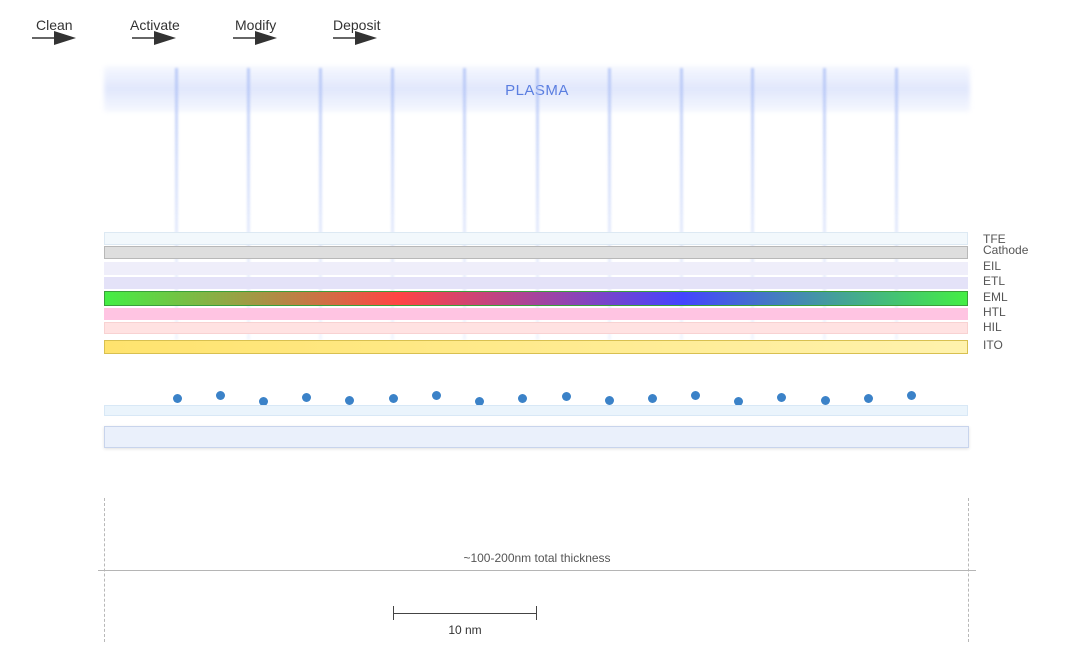 Image resolution: width=1067 pixels, height=662 pixels. Describe the element at coordinates (536, 268) in the screenshot. I see `layer-eil` at that location.